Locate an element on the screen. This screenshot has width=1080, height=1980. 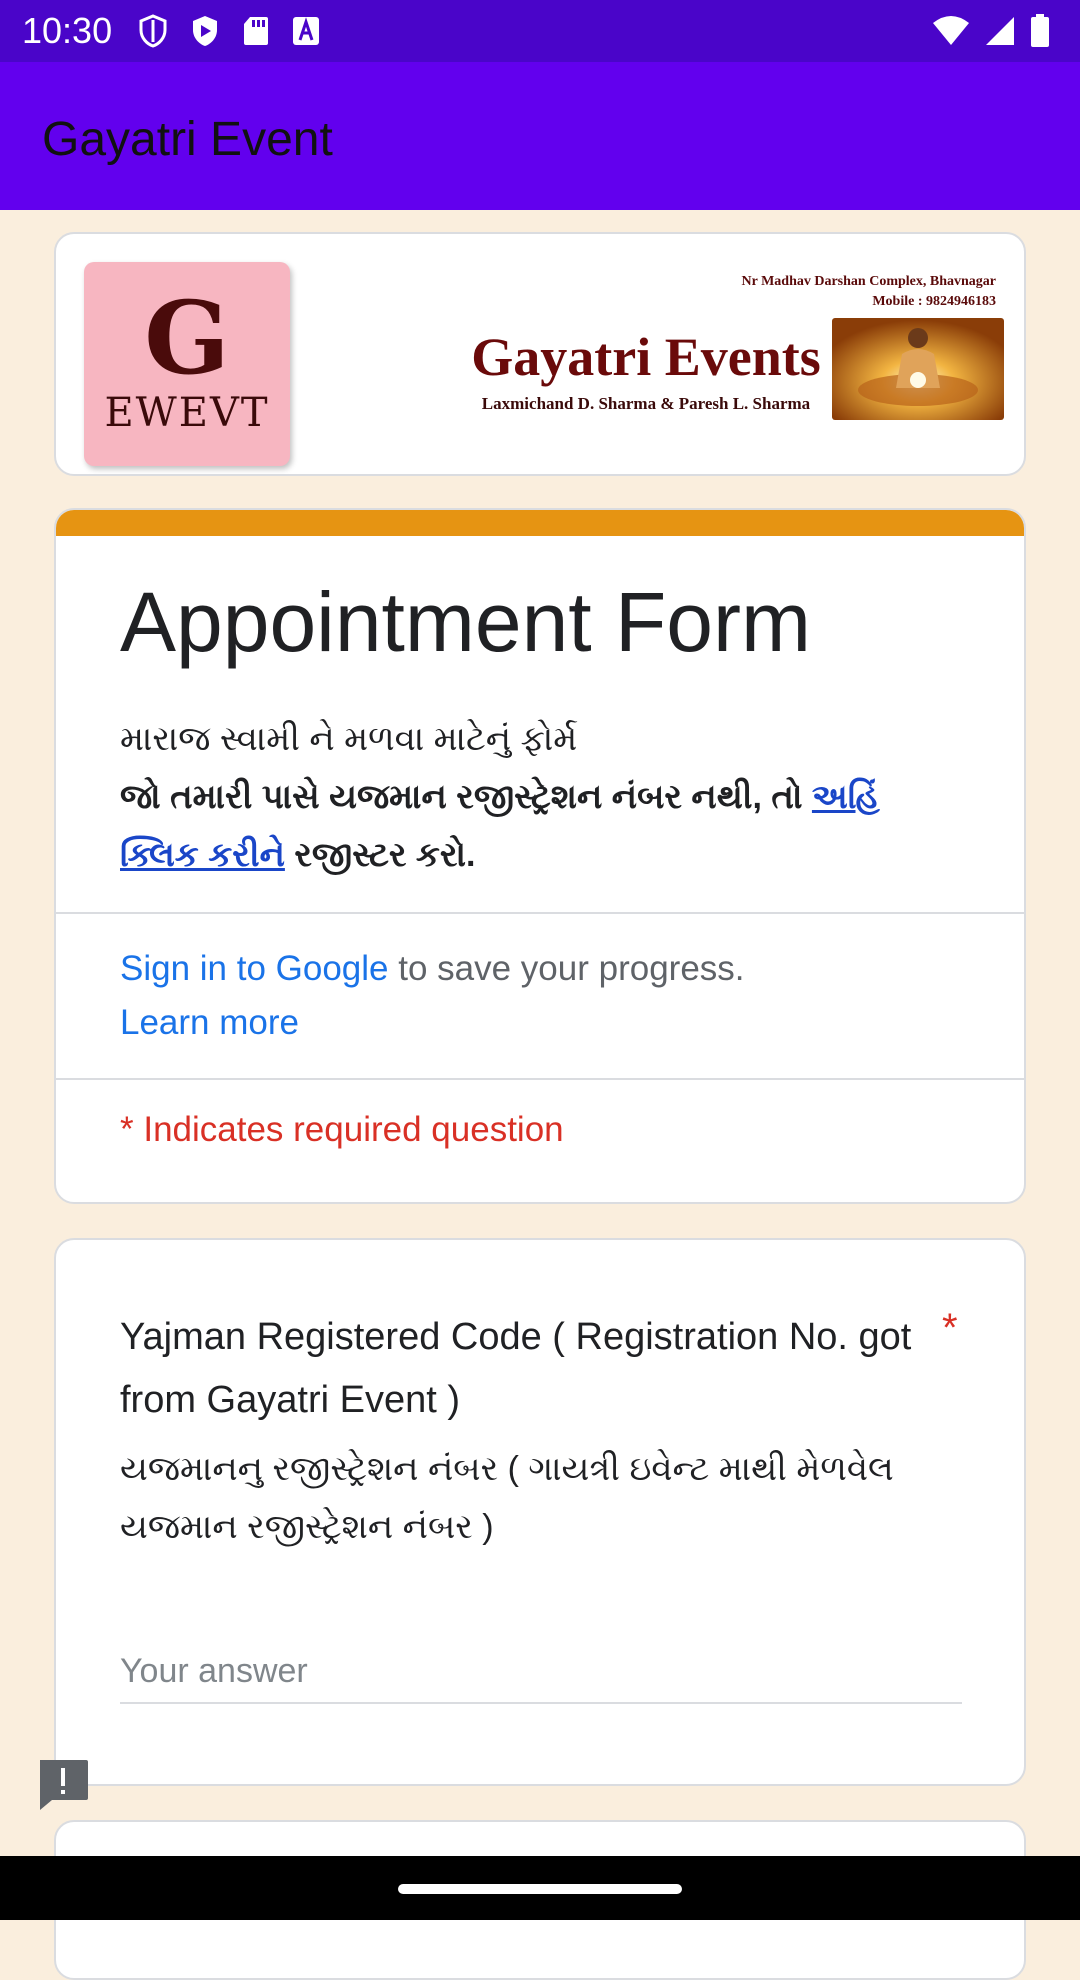
banner-address-line: Nr Madhav Darshan Complex, Bhavnagar is located at coordinates (869, 281).